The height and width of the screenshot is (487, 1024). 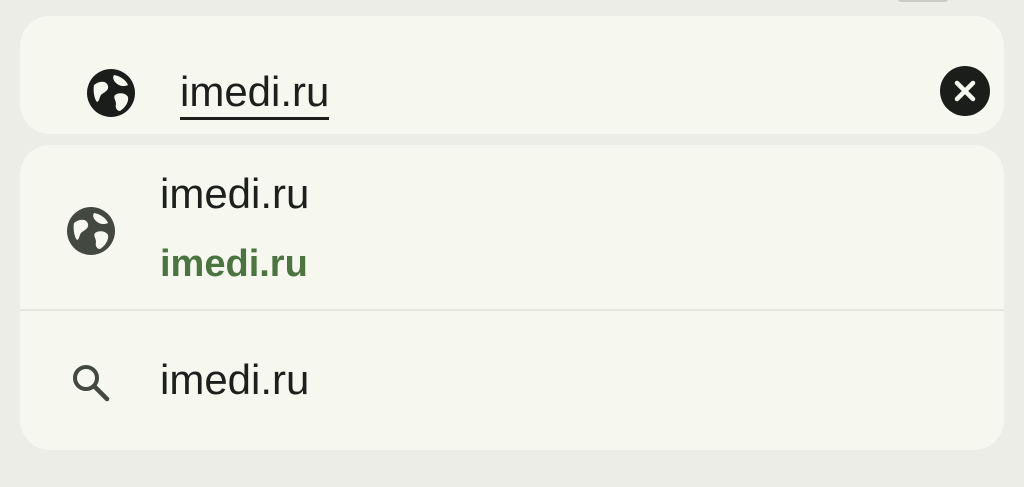 What do you see at coordinates (255, 93) in the screenshot?
I see `url-input-text: imedi.ru` at bounding box center [255, 93].